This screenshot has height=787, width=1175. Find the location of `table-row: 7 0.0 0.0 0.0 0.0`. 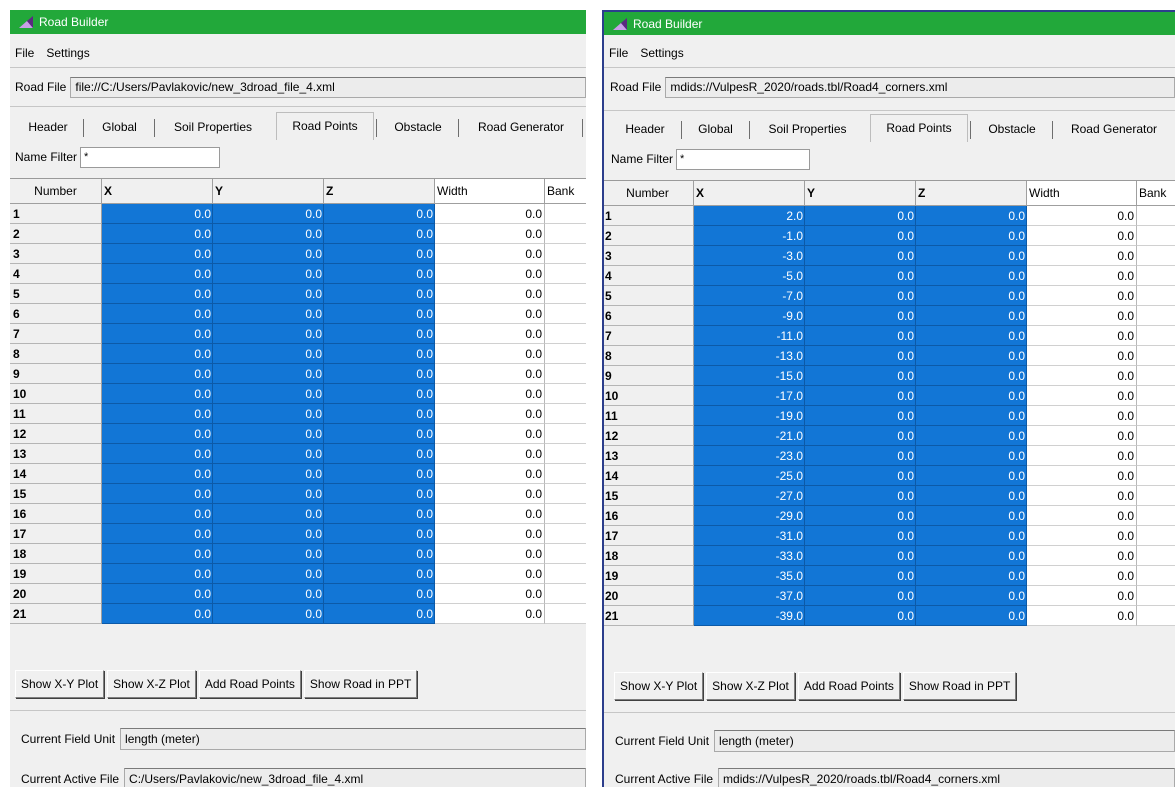

table-row: 7 0.0 0.0 0.0 0.0 is located at coordinates (298, 334).